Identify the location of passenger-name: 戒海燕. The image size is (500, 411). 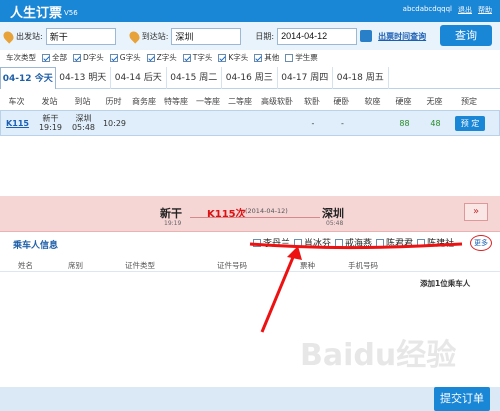
(359, 244).